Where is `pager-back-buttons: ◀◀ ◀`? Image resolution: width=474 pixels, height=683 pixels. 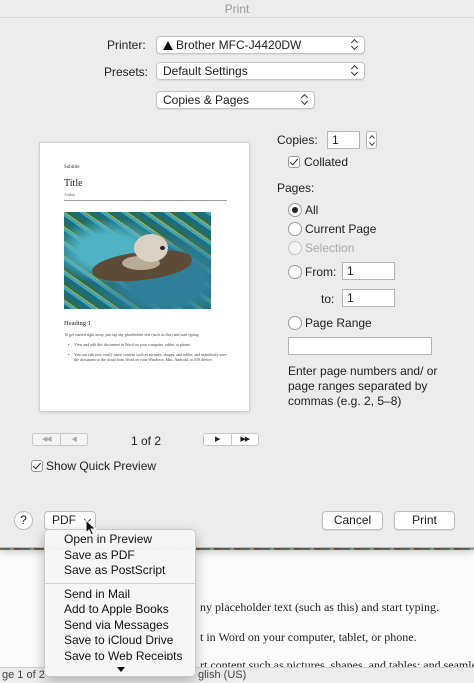 pager-back-buttons: ◀◀ ◀ is located at coordinates (60, 439).